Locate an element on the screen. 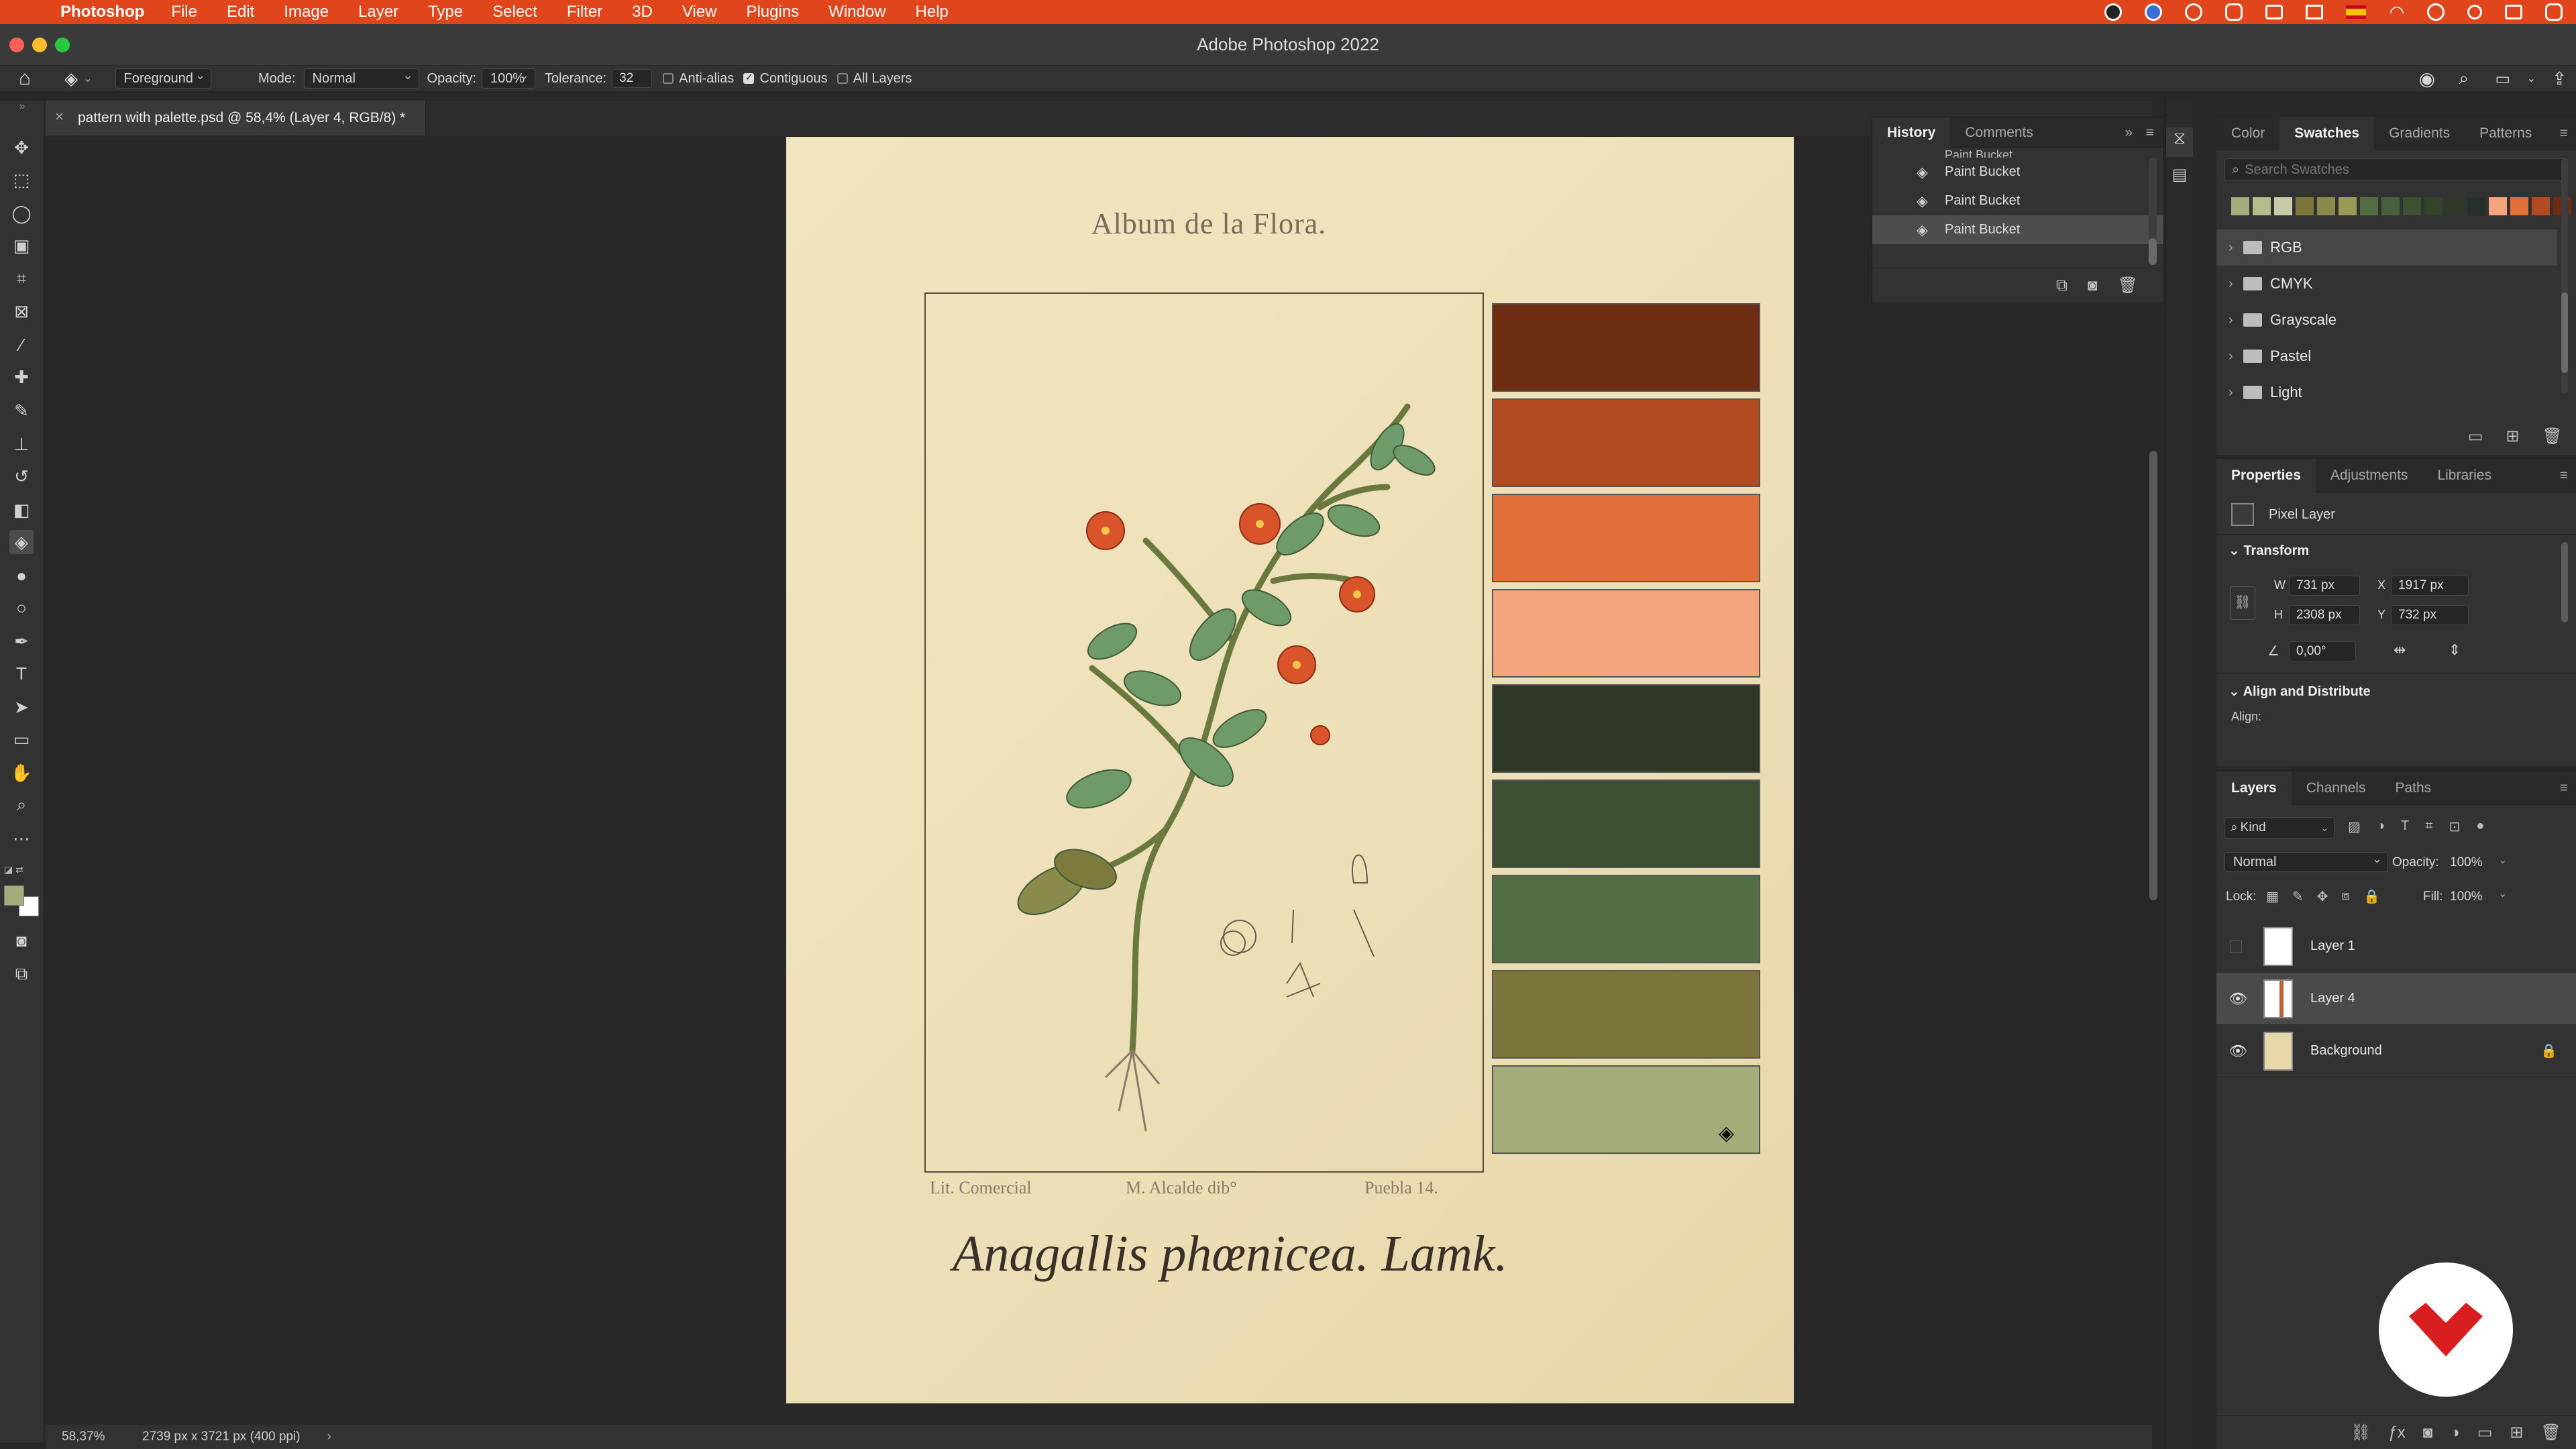  chat-icon is located at coordinates (2154, 12).